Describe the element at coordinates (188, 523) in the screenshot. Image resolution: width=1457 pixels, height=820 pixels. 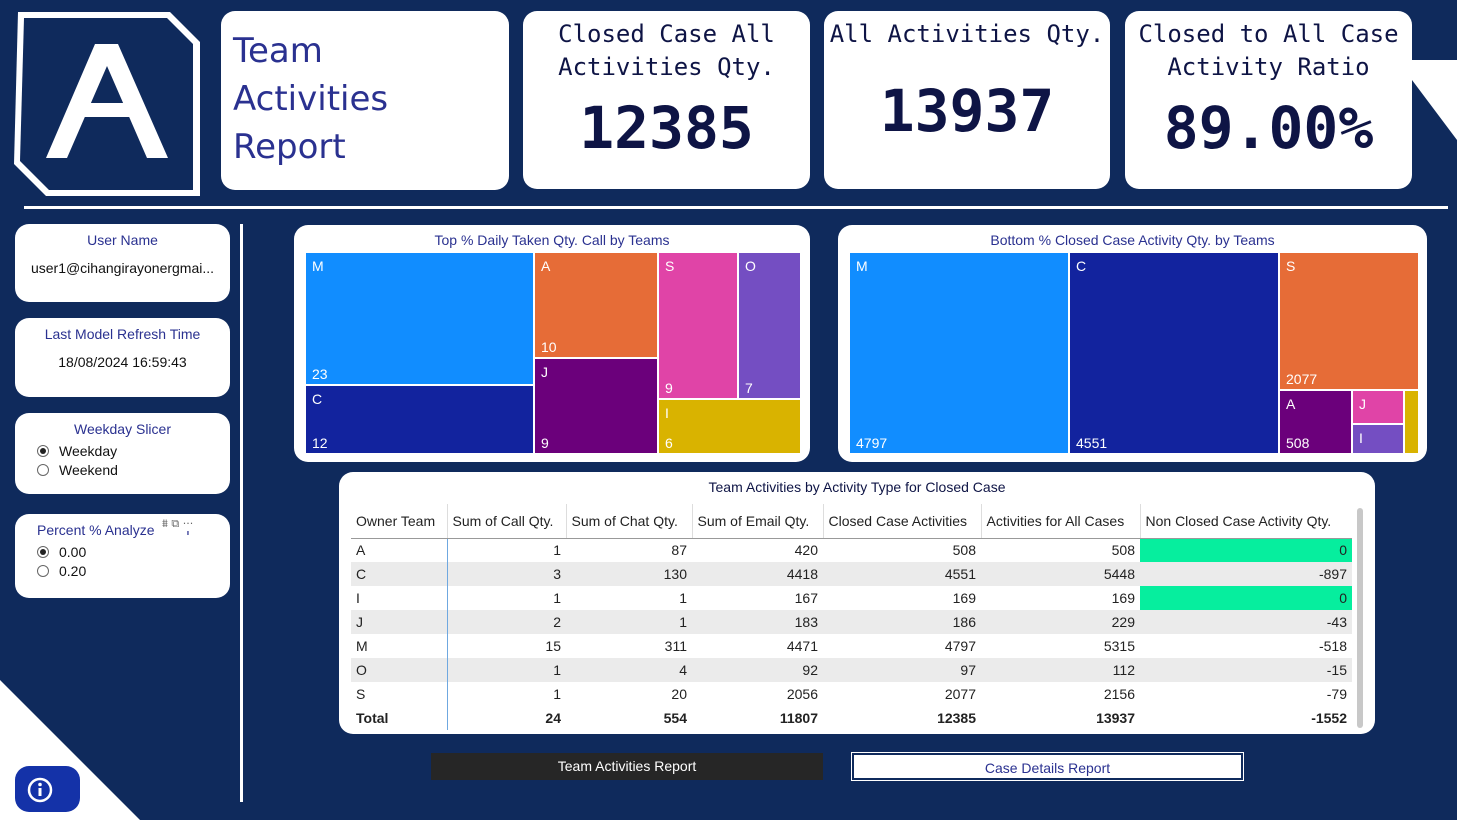
I see `more-options-icon: ···` at that location.